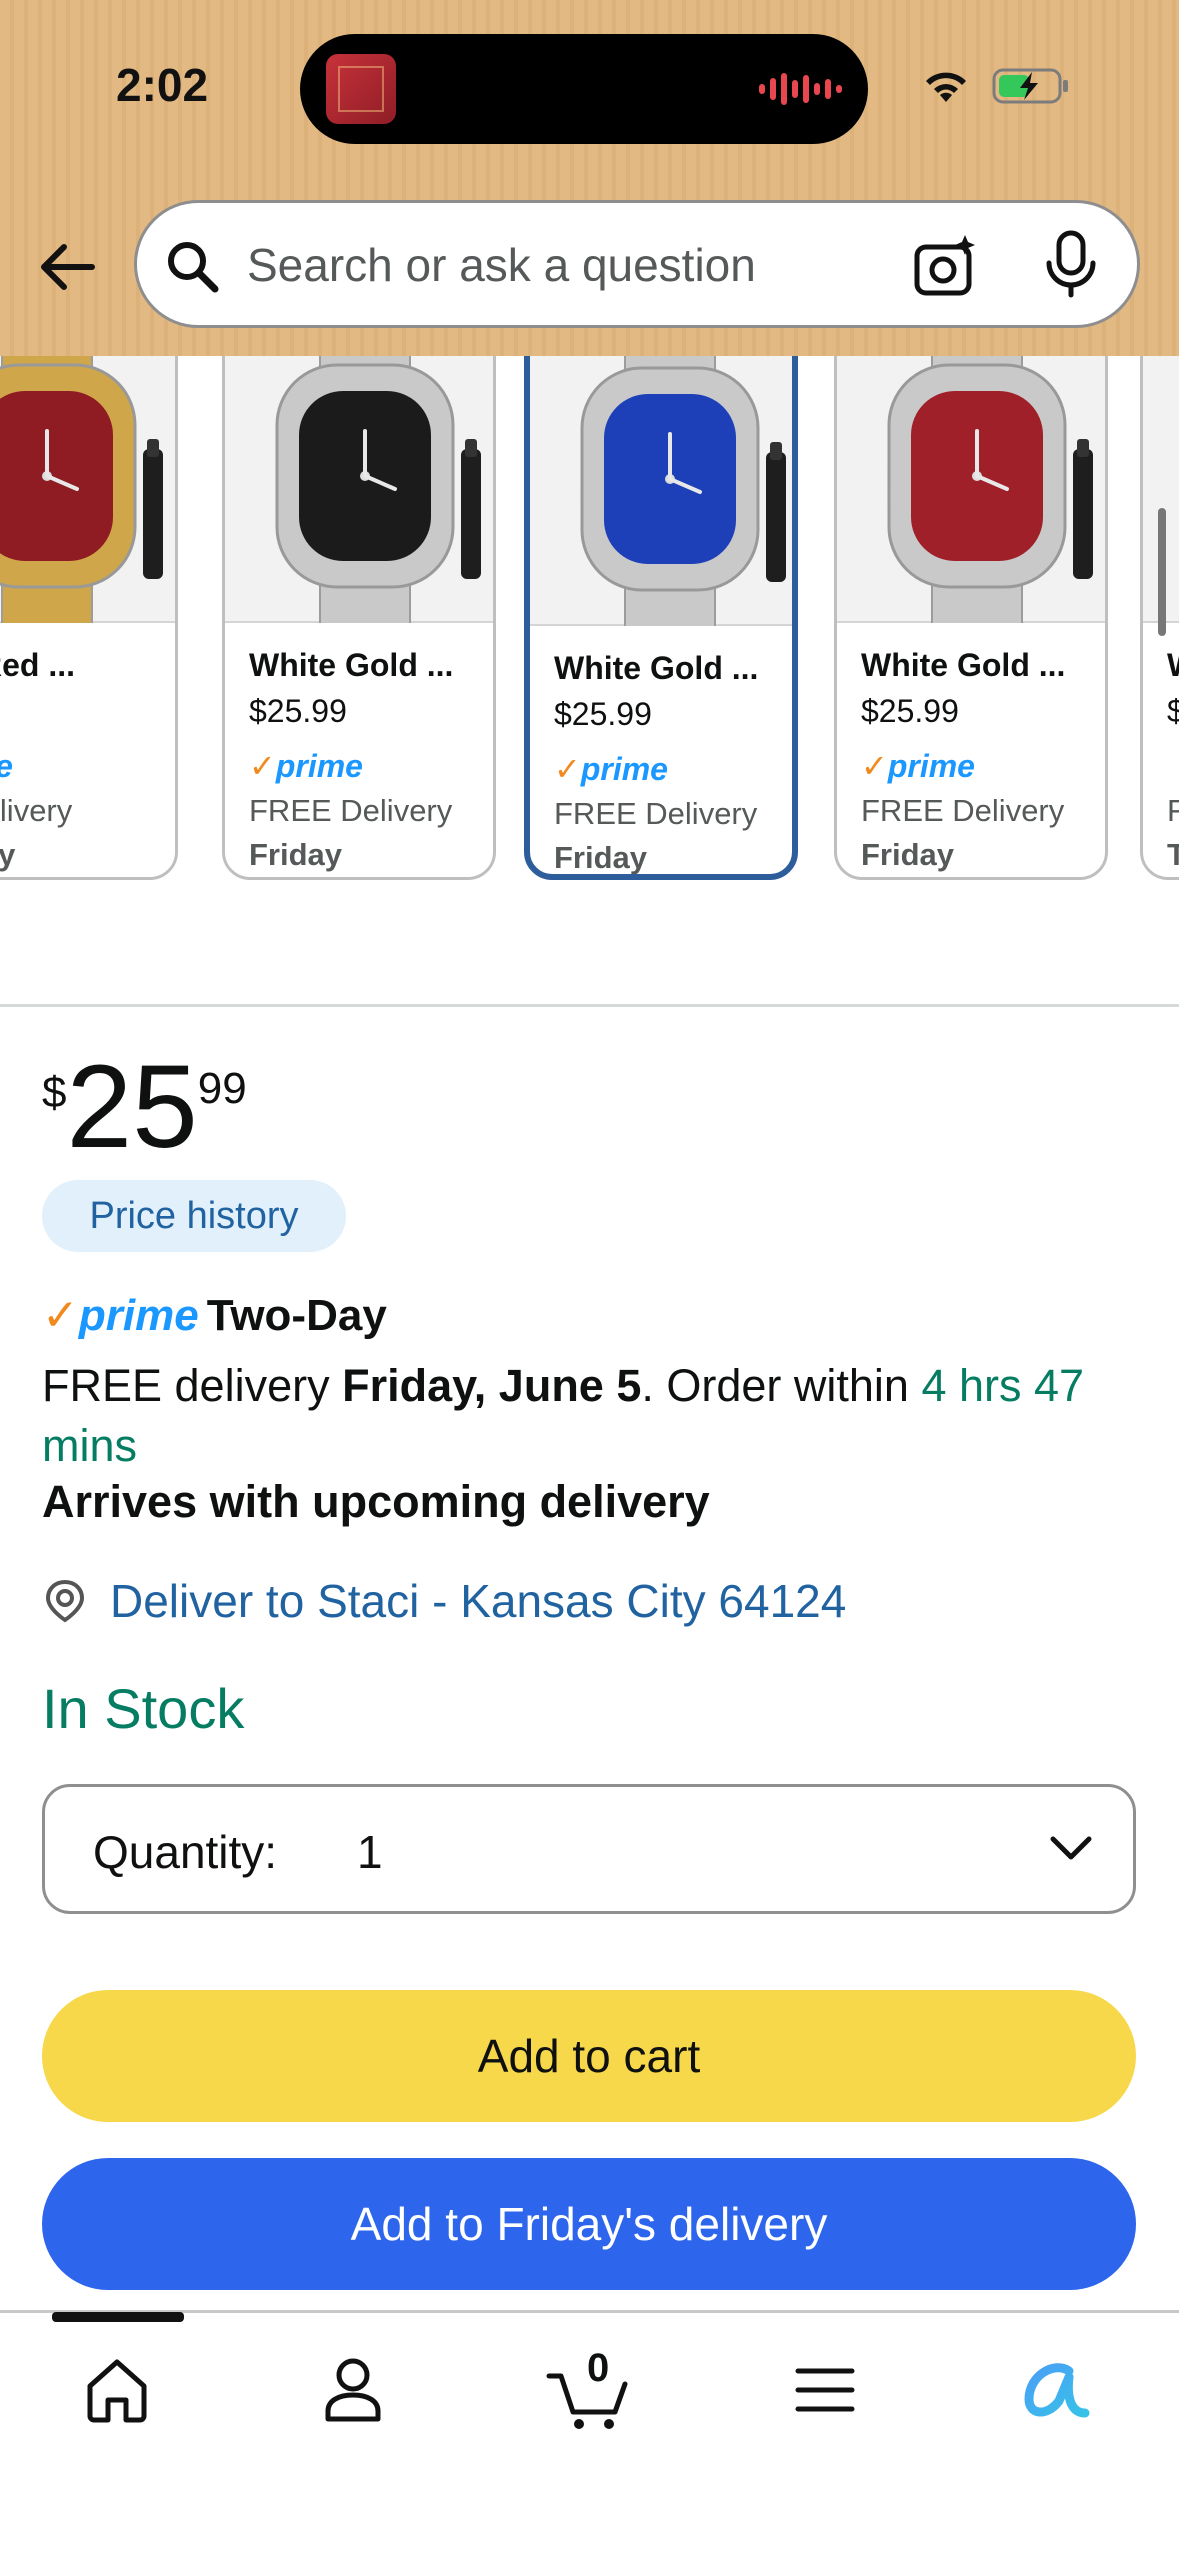 The image size is (1179, 2556). Describe the element at coordinates (1162, 572) in the screenshot. I see `scrollbar` at that location.